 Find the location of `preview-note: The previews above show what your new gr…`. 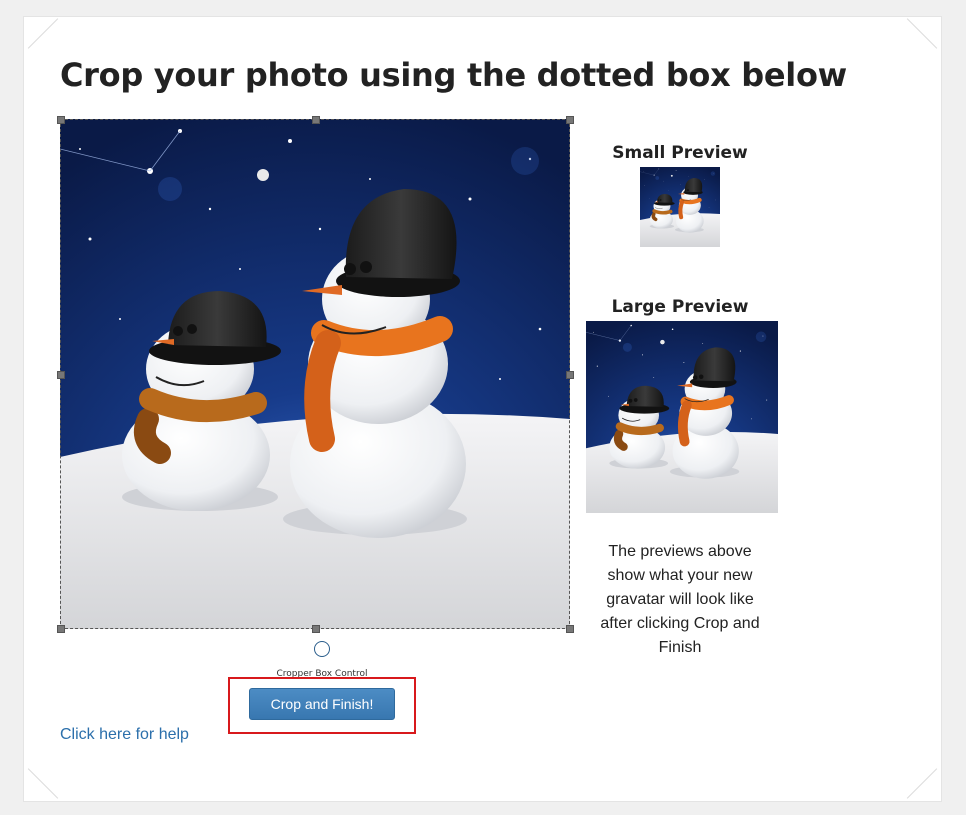

preview-note: The previews above show what your new gr… is located at coordinates (680, 599).